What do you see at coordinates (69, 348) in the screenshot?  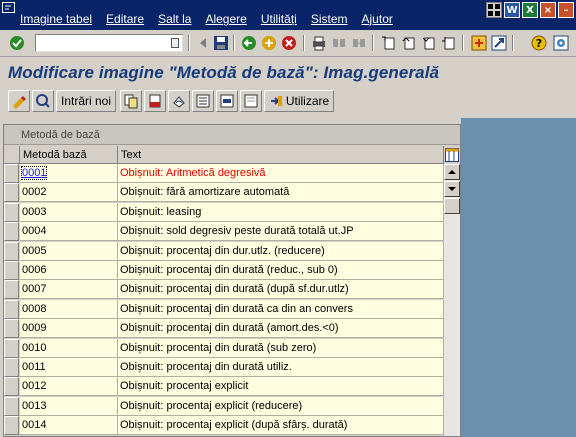 I see `cell-method-code: 0010` at bounding box center [69, 348].